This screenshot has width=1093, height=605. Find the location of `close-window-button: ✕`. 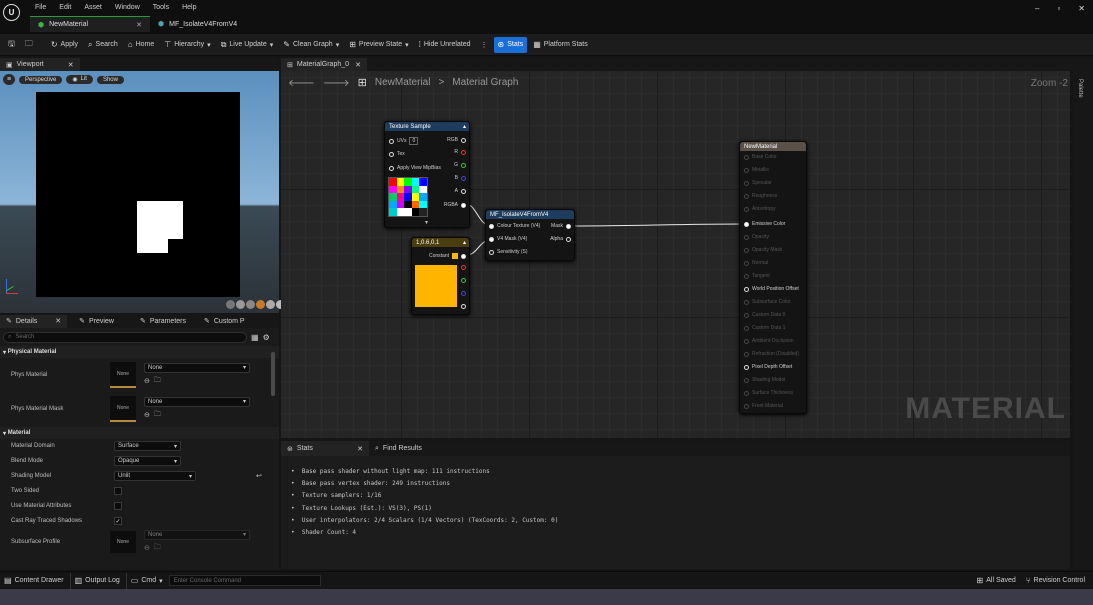

close-window-button: ✕ is located at coordinates (1081, 8).